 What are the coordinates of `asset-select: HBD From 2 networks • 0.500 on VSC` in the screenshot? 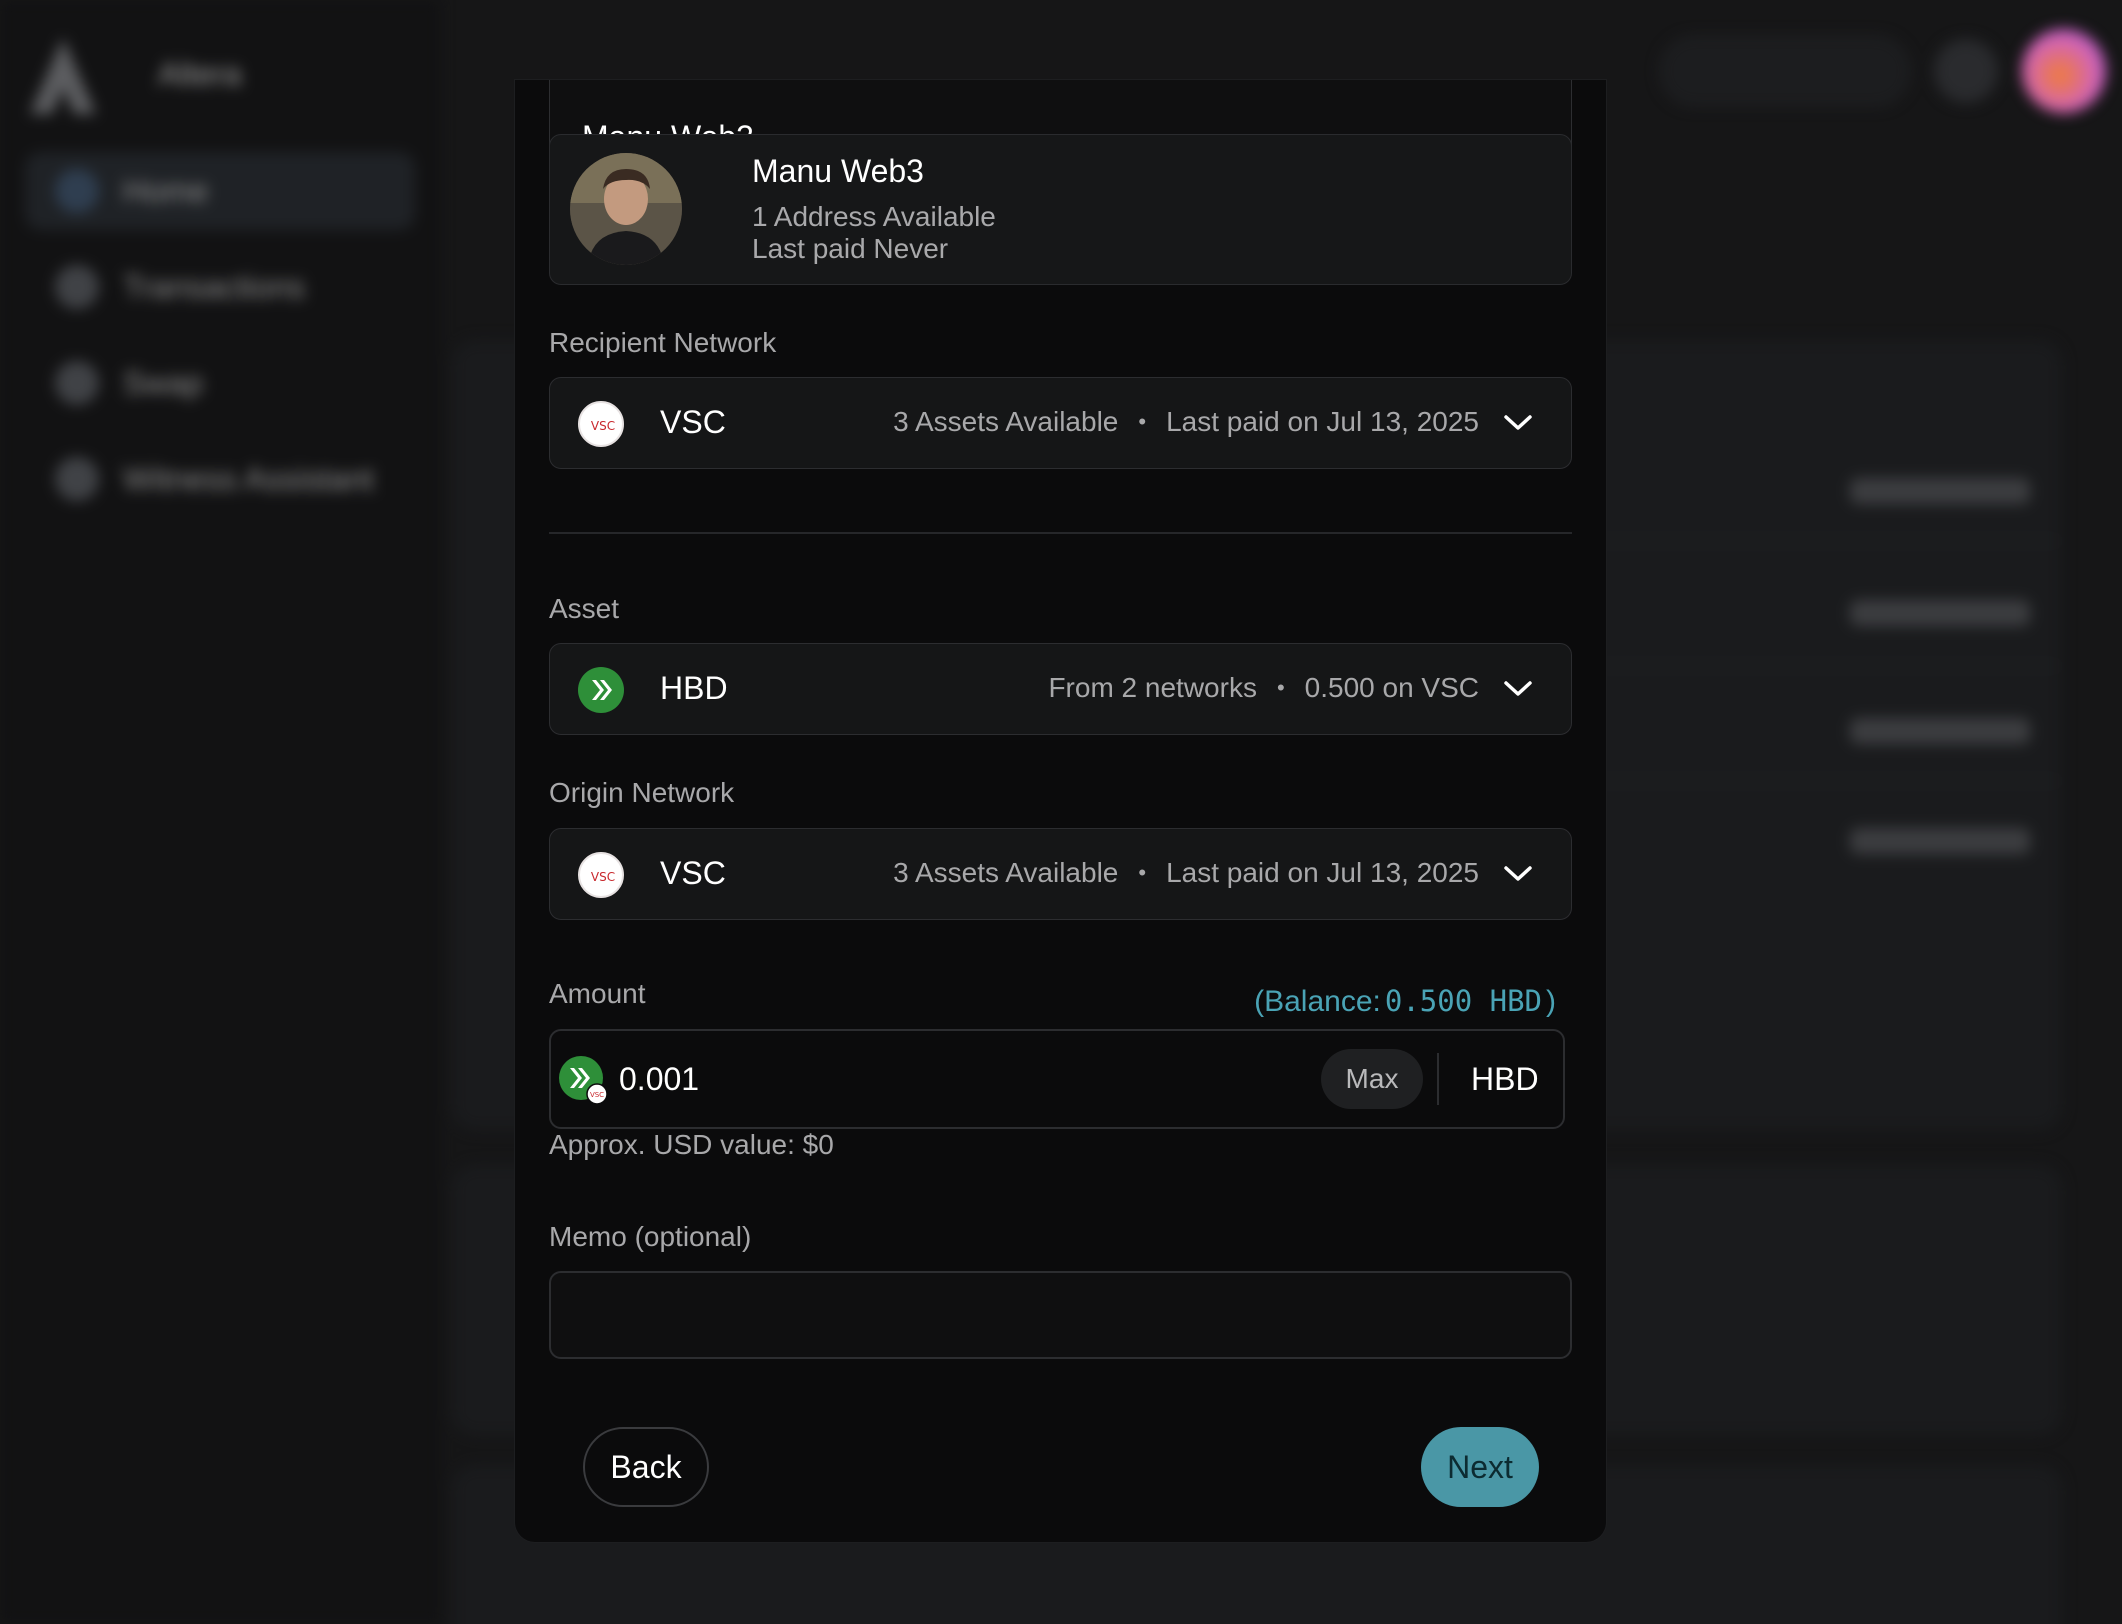 It's located at (1060, 689).